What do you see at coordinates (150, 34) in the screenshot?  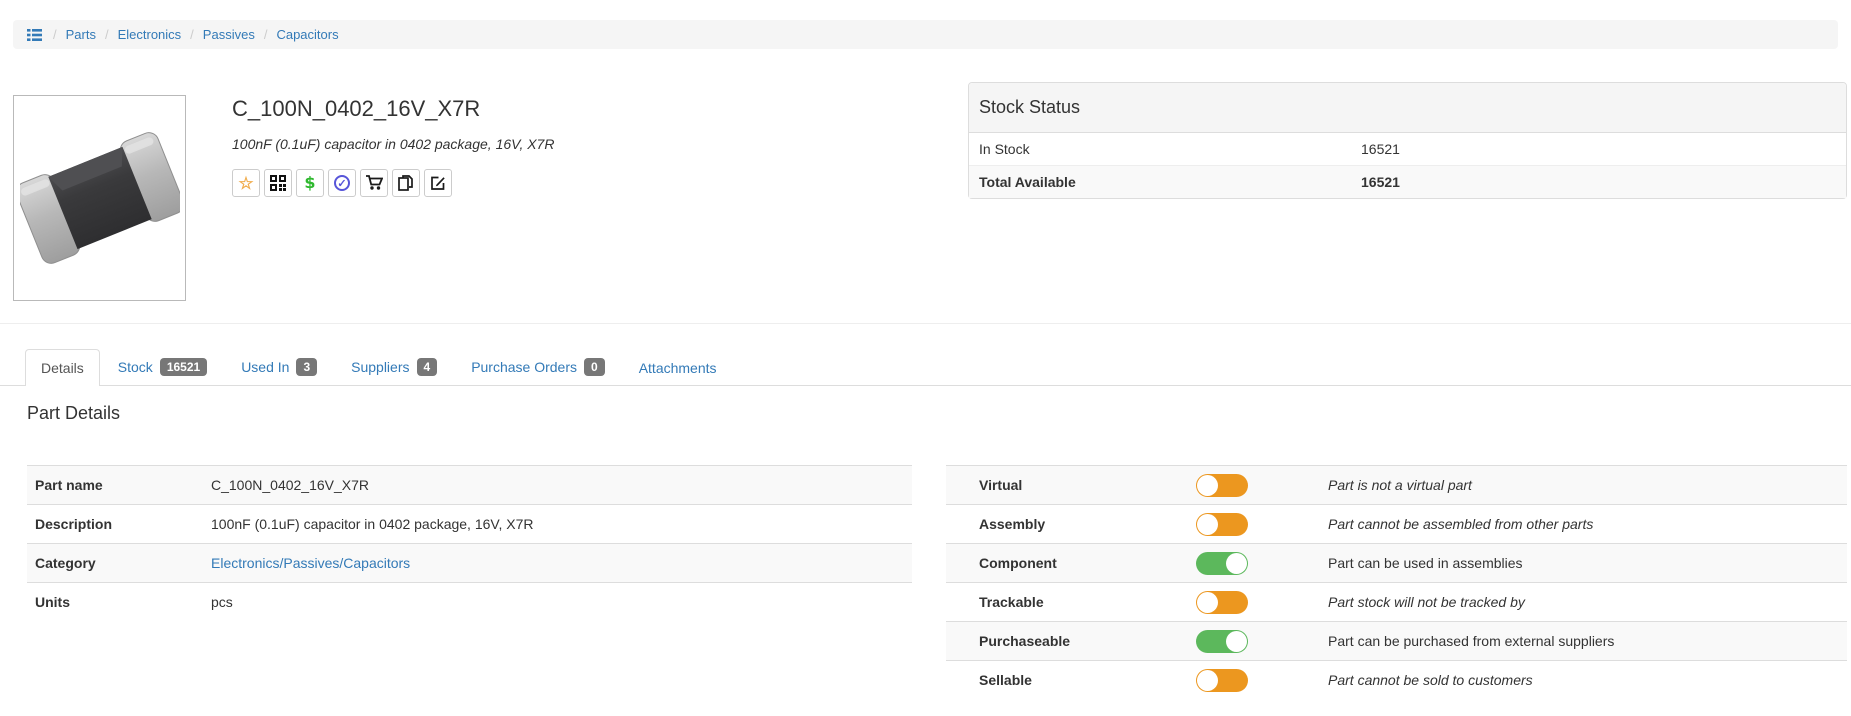 I see `breadcrumb-item-electronics: Electronics` at bounding box center [150, 34].